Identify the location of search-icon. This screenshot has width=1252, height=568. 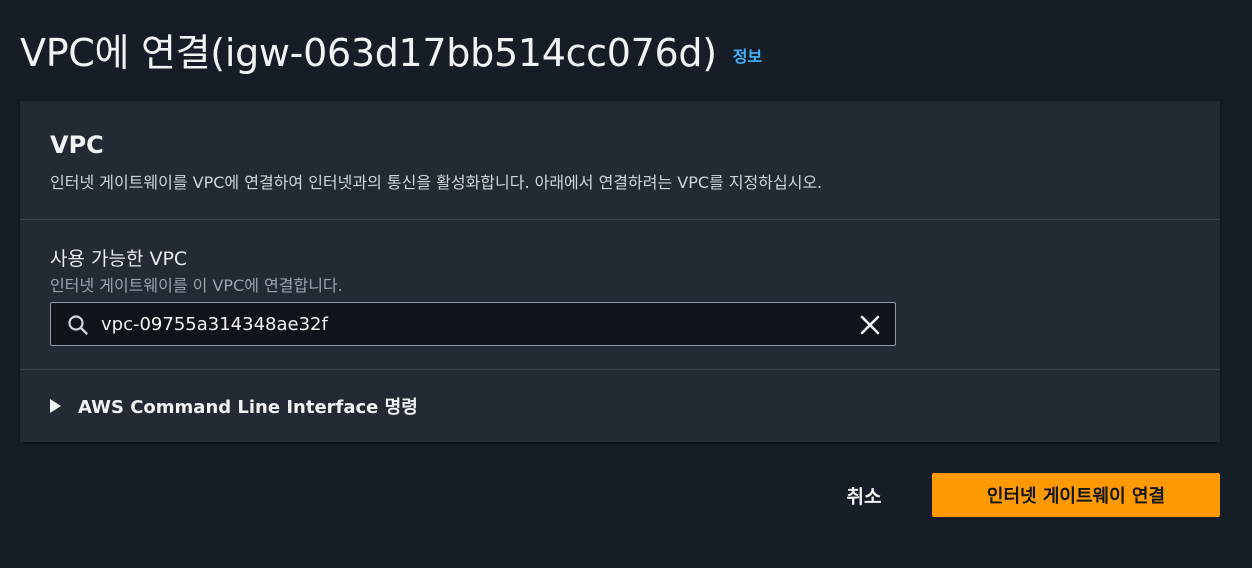
(78, 325).